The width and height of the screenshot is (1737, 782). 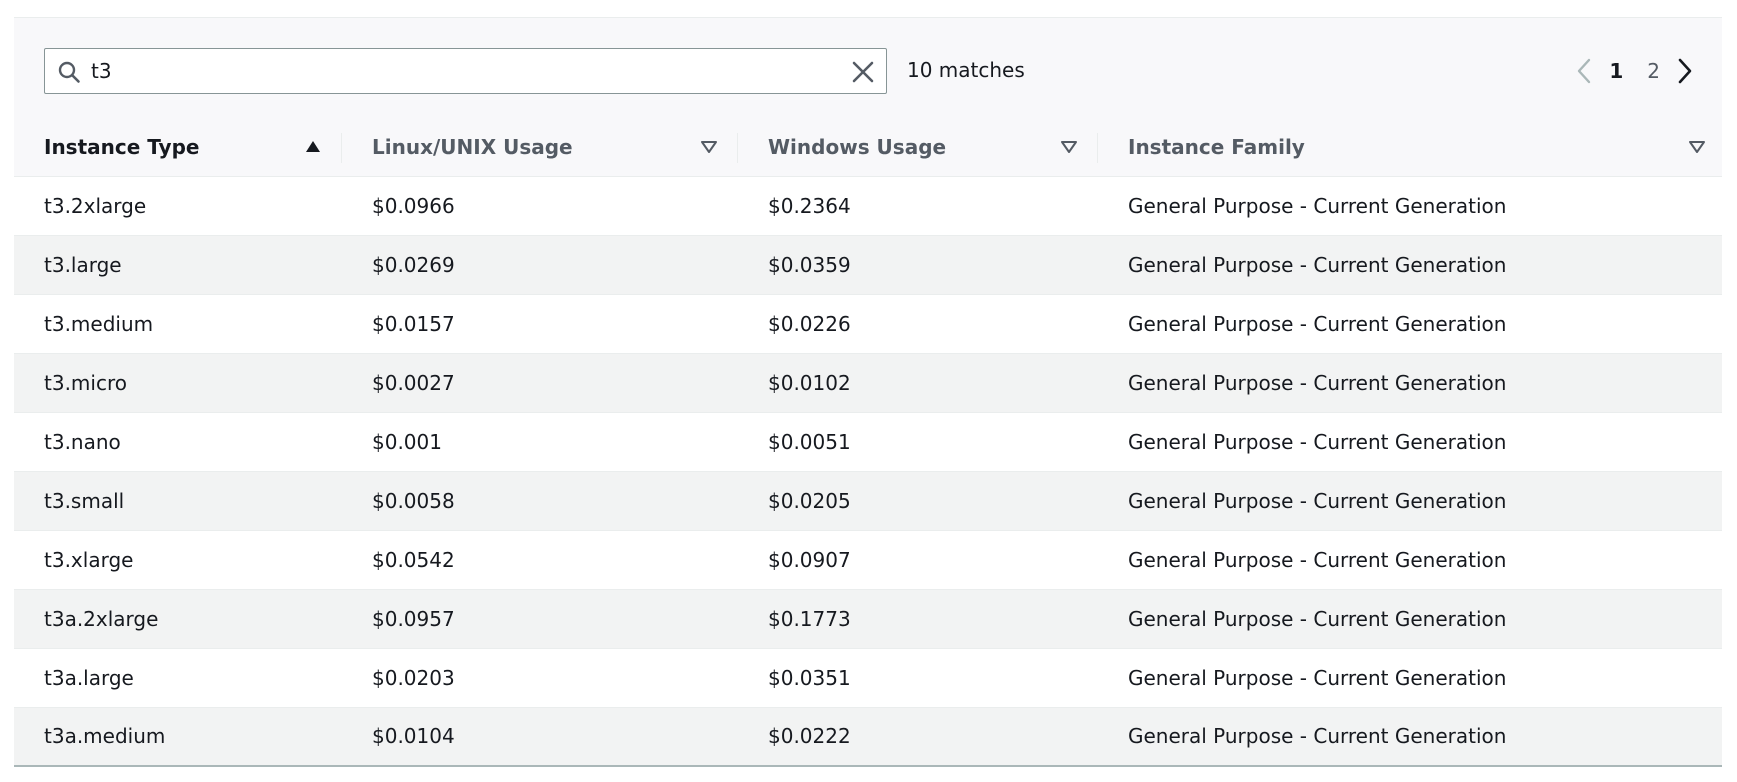 I want to click on search-field, so click(x=465, y=71).